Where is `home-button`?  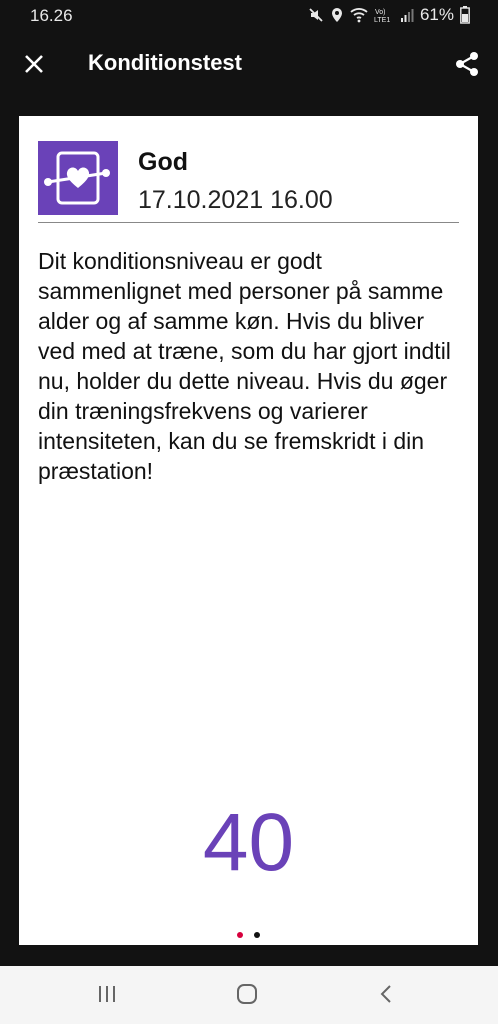
home-button is located at coordinates (247, 996).